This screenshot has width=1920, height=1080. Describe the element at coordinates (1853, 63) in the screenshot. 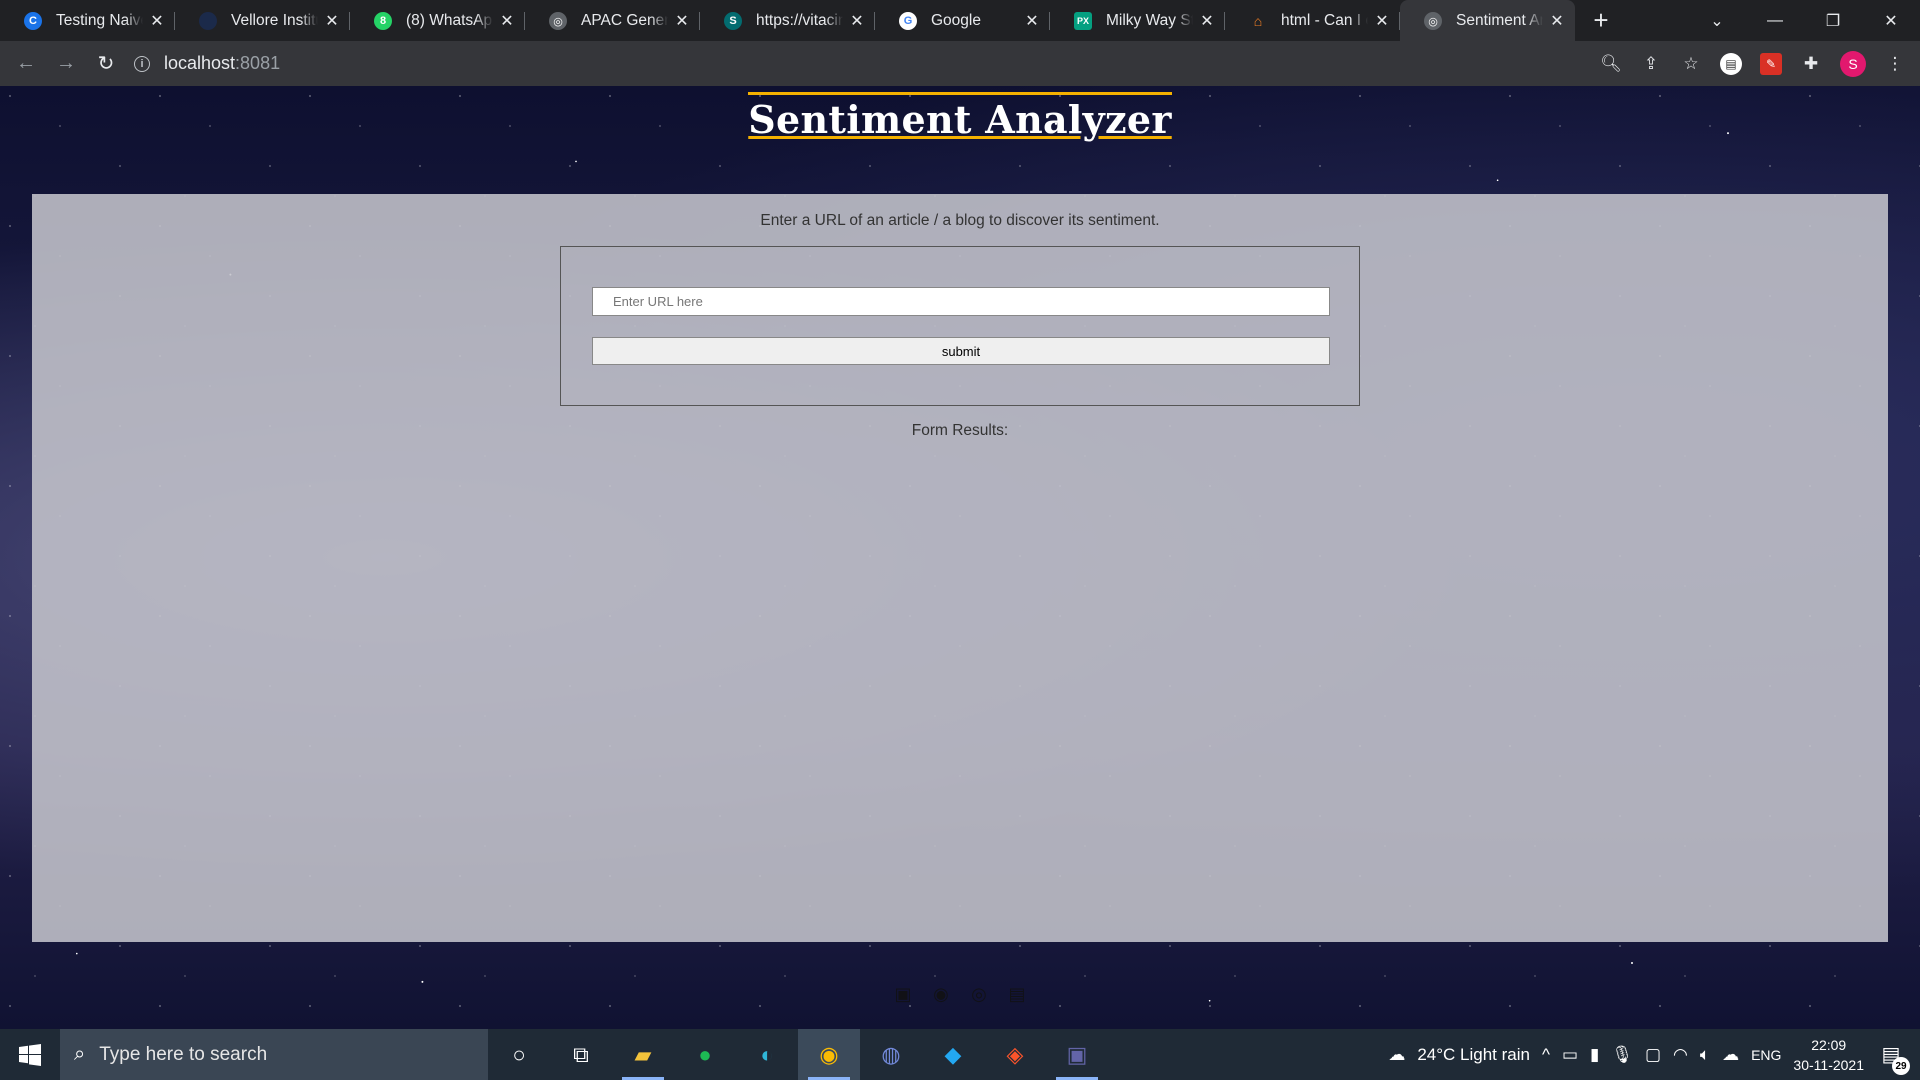

I see `profile-avatar: S` at that location.